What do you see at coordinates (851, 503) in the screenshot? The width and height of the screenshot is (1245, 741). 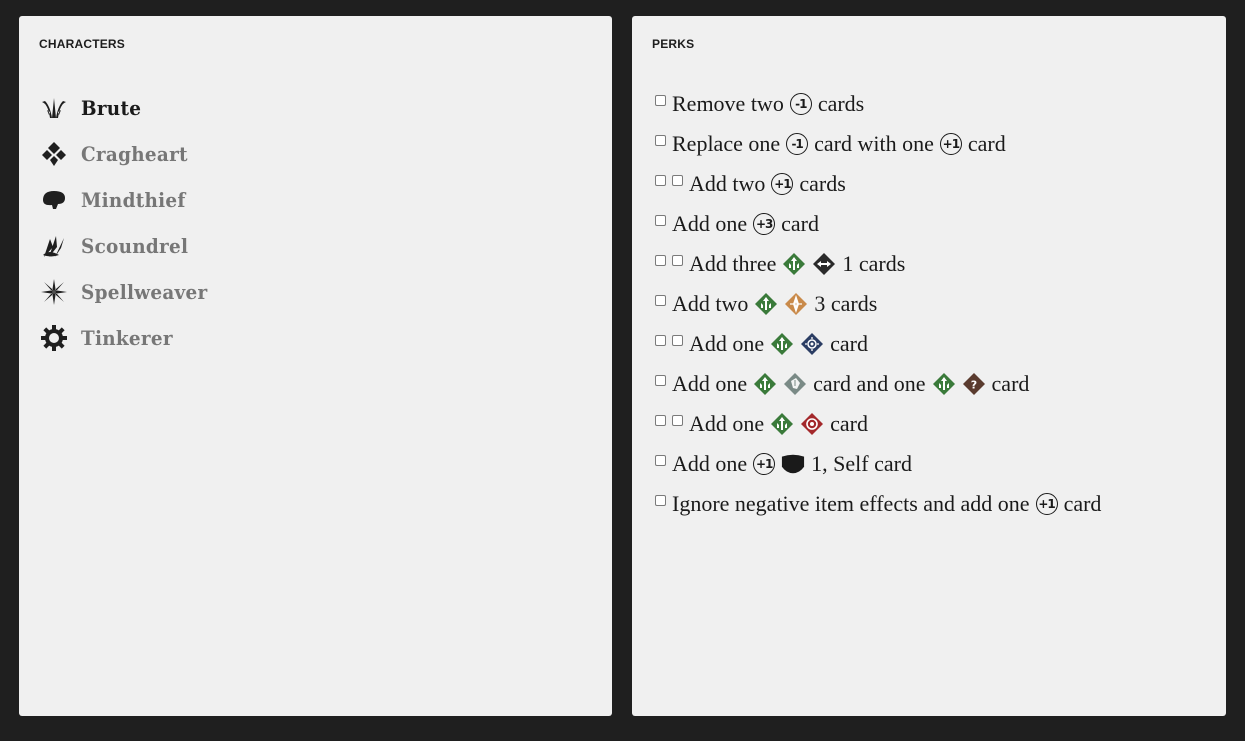 I see `perk-text: Ignore negative item effects and add one` at bounding box center [851, 503].